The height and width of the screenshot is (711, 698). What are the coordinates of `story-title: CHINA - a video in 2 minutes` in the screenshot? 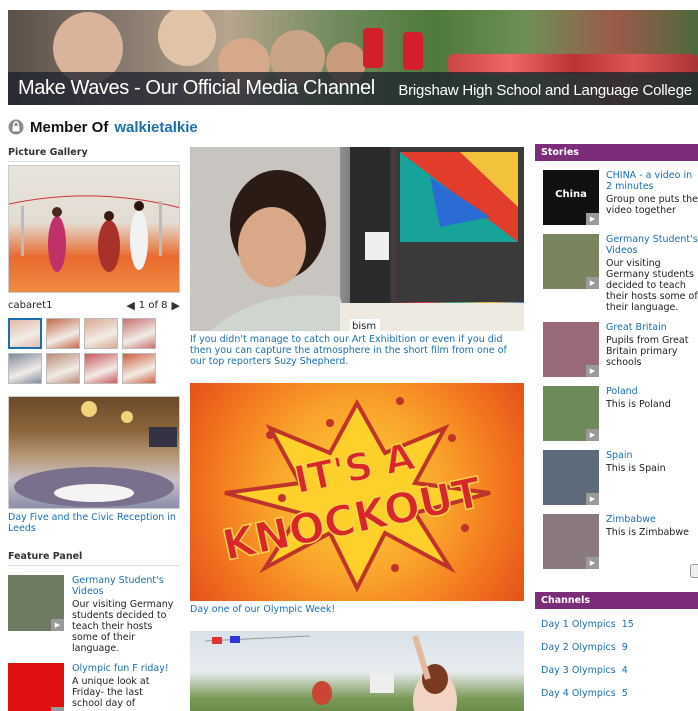 It's located at (652, 181).